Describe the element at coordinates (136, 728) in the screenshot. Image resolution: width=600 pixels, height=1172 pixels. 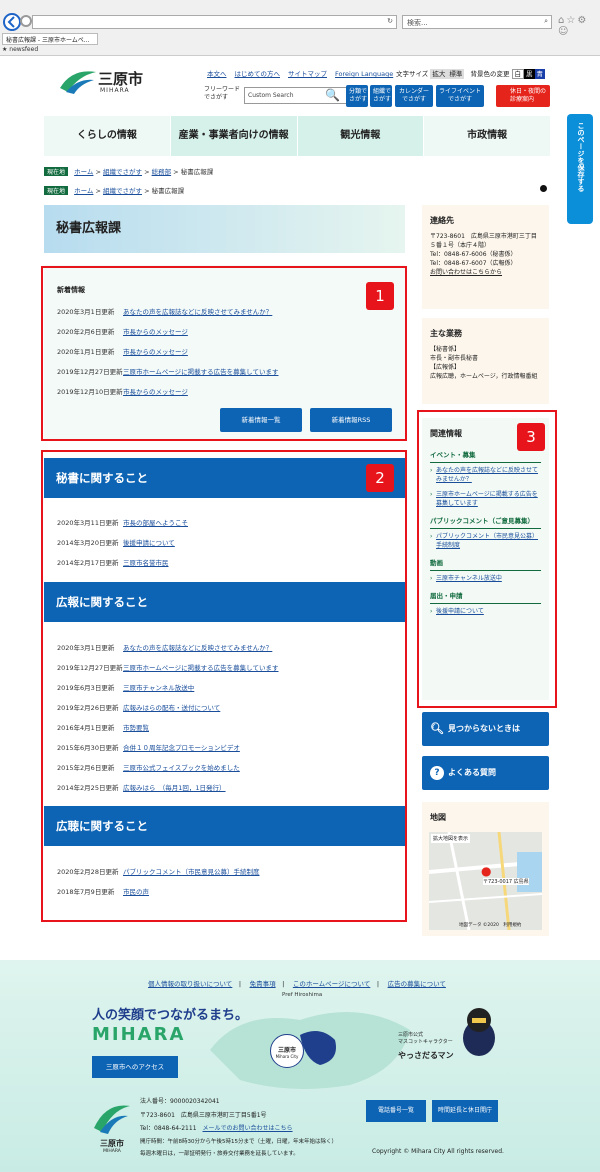
I see `item-link: 市勢要覧` at that location.